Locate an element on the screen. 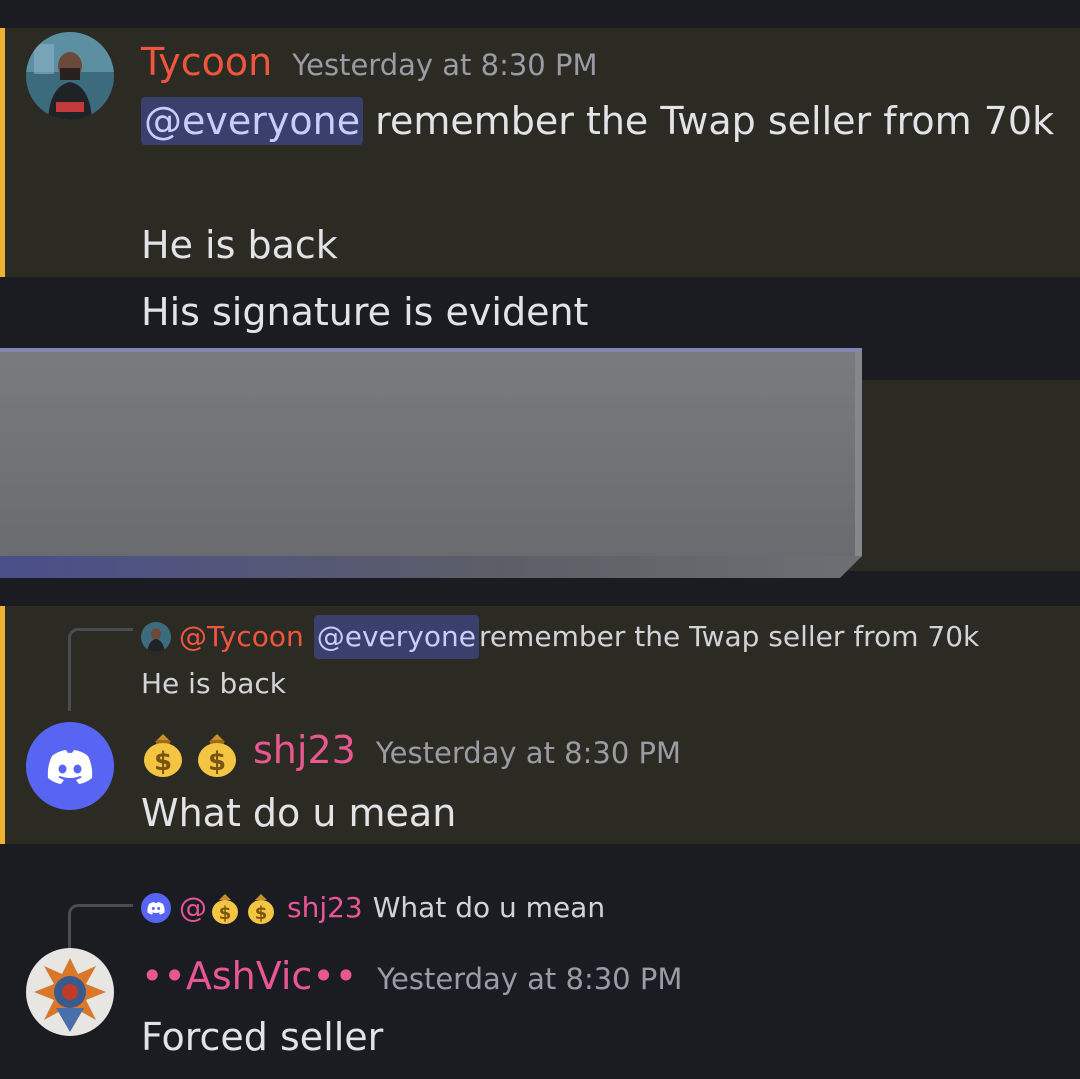 This screenshot has width=1080, height=1079. reply-text: remember the Twap seller from 70k is located at coordinates (729, 636).